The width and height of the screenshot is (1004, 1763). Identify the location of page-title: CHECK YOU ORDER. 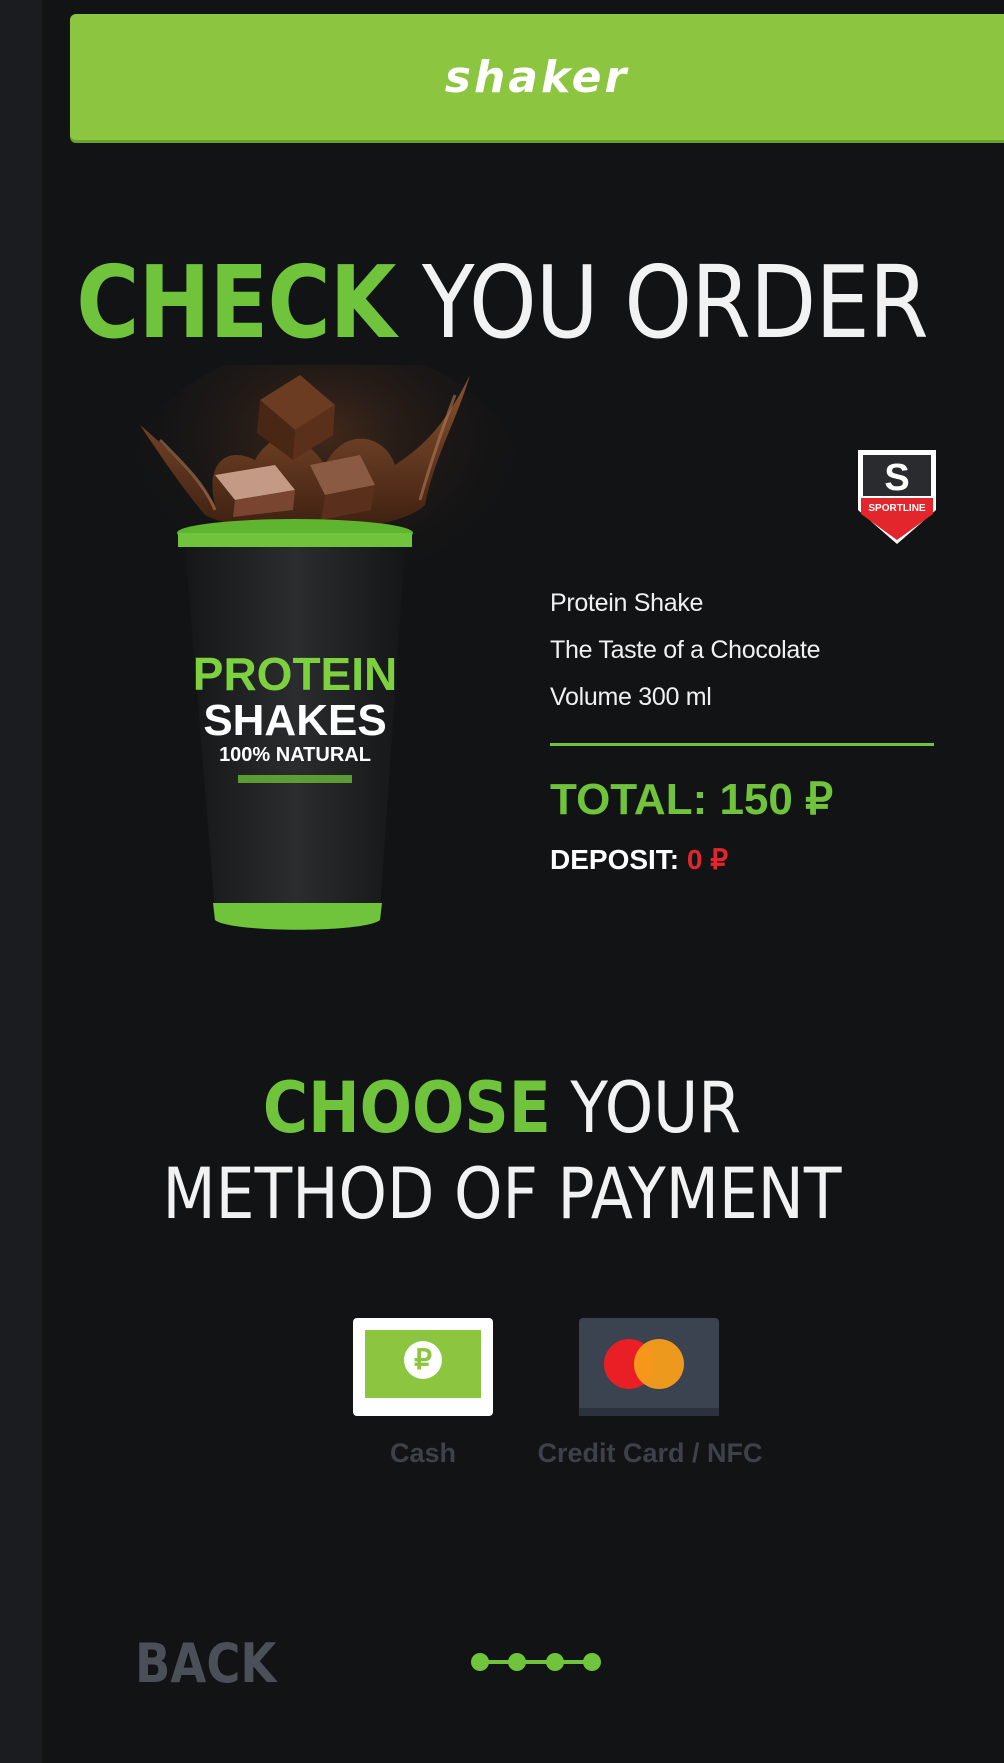
(501, 303).